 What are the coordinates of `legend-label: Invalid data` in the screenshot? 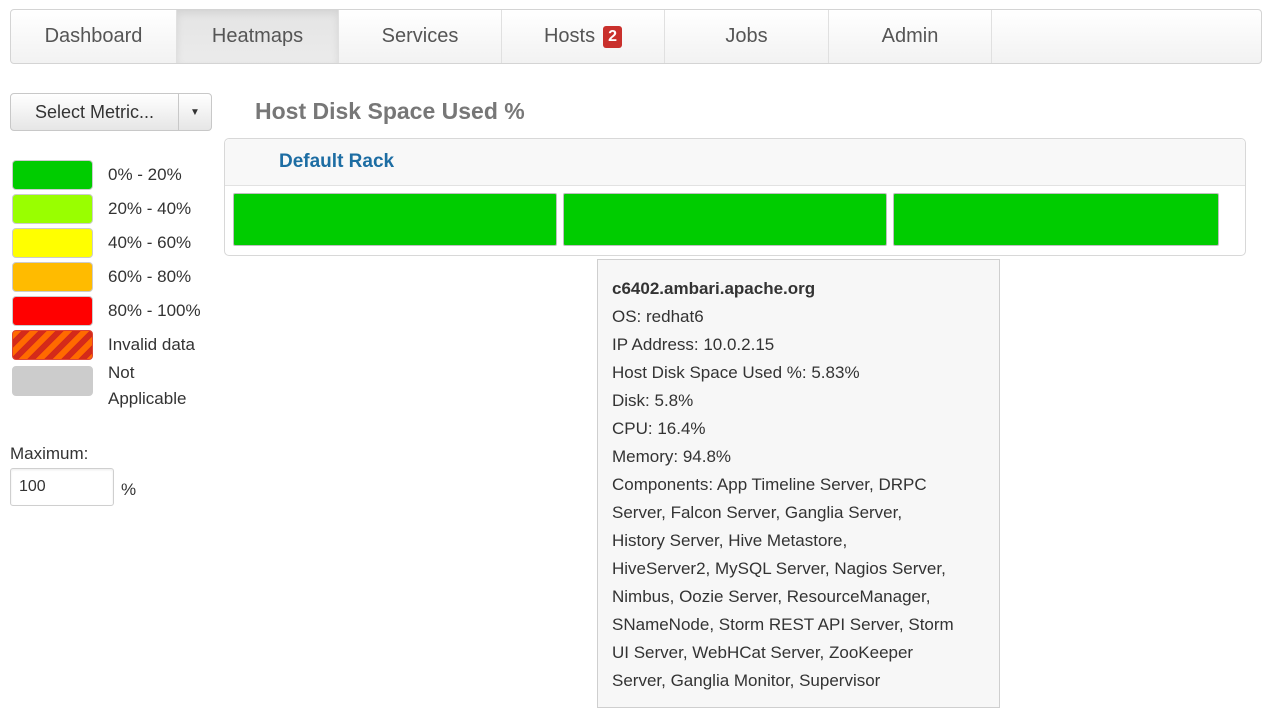 It's located at (151, 344).